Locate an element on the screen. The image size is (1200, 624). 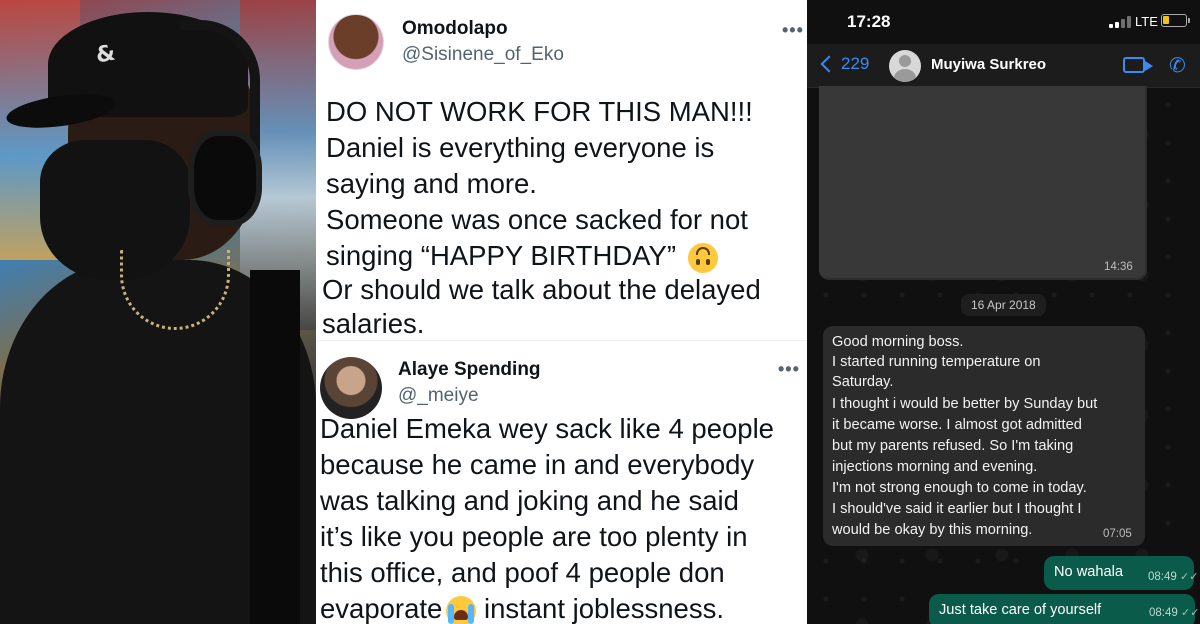
message-line: Good morning boss. is located at coordinates (898, 342).